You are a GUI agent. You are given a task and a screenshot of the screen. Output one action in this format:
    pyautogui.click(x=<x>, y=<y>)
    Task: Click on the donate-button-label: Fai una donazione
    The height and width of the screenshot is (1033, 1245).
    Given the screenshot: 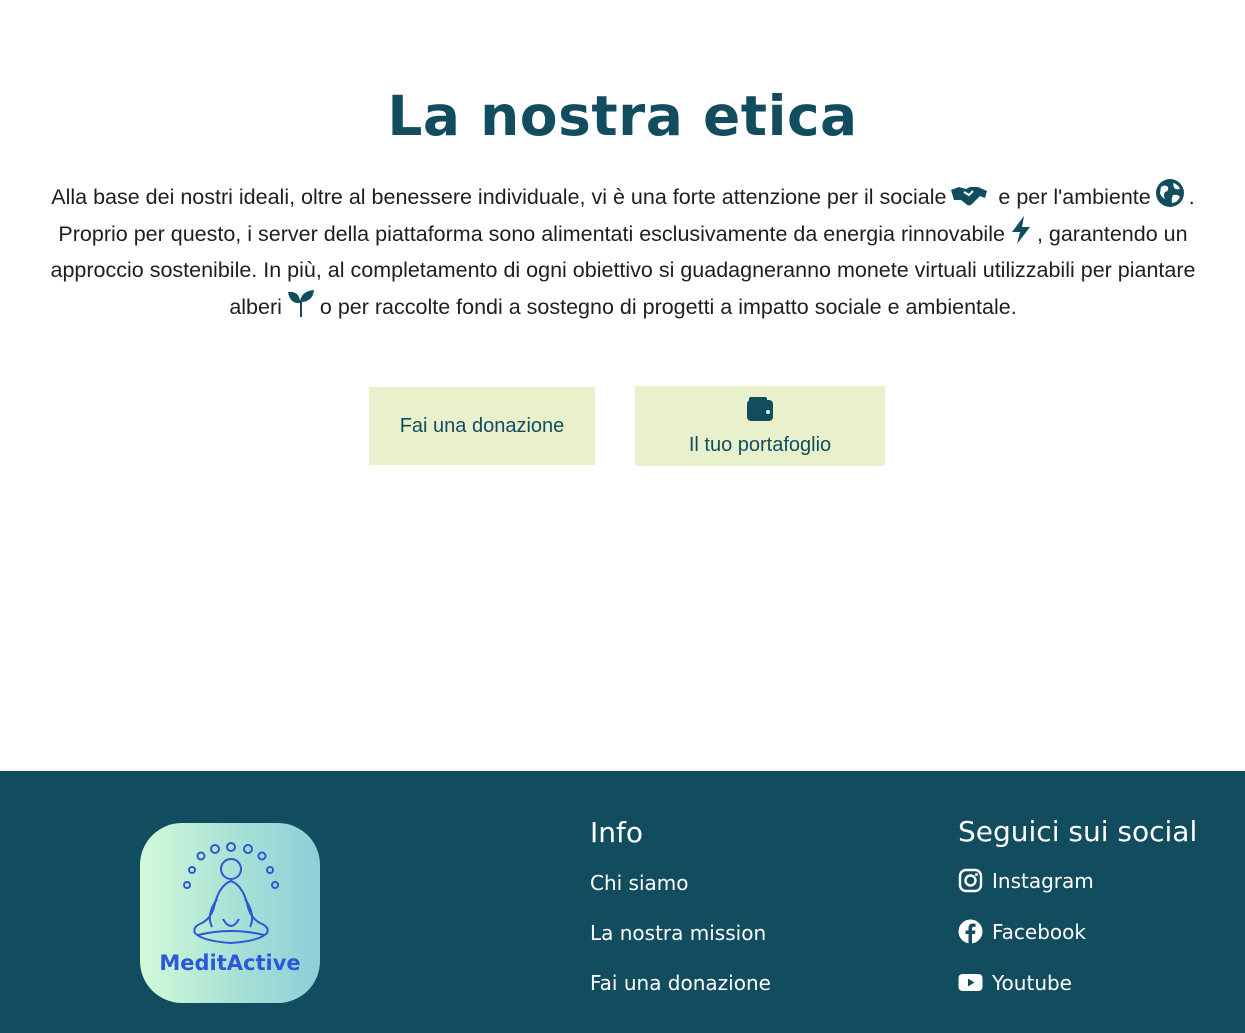 What is the action you would take?
    pyautogui.click(x=482, y=425)
    